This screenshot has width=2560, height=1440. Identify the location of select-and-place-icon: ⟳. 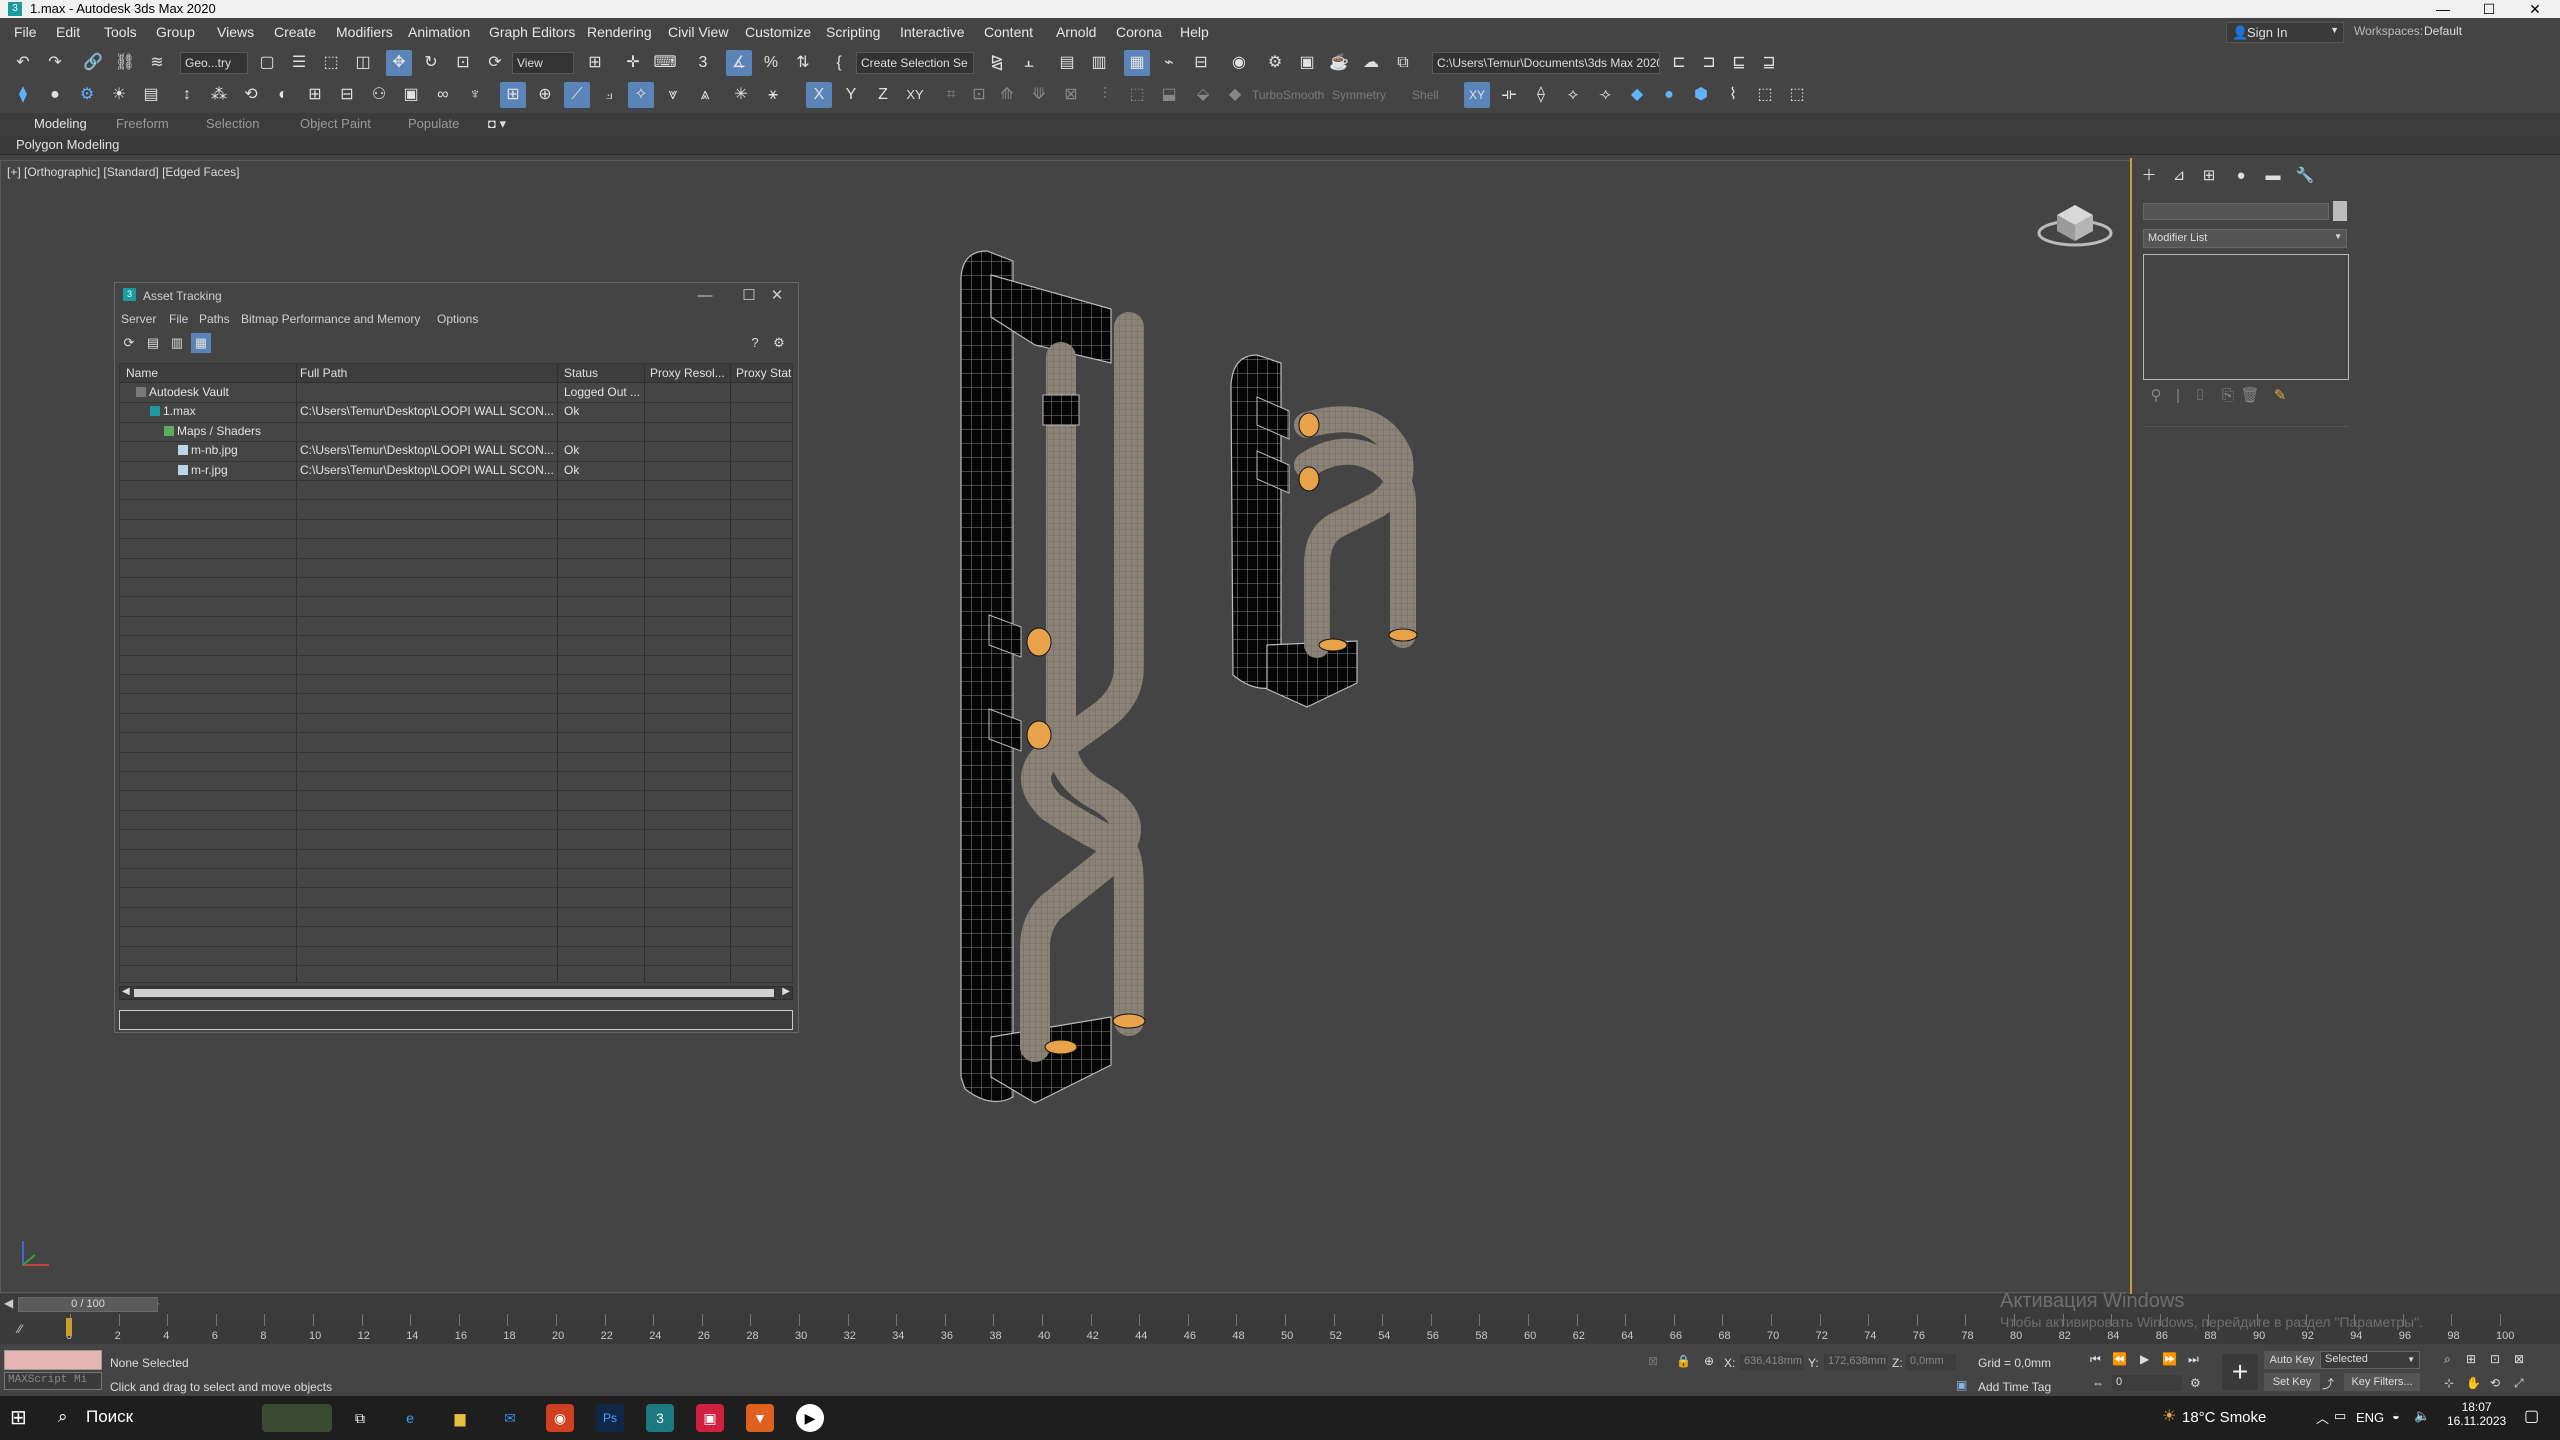
(495, 63).